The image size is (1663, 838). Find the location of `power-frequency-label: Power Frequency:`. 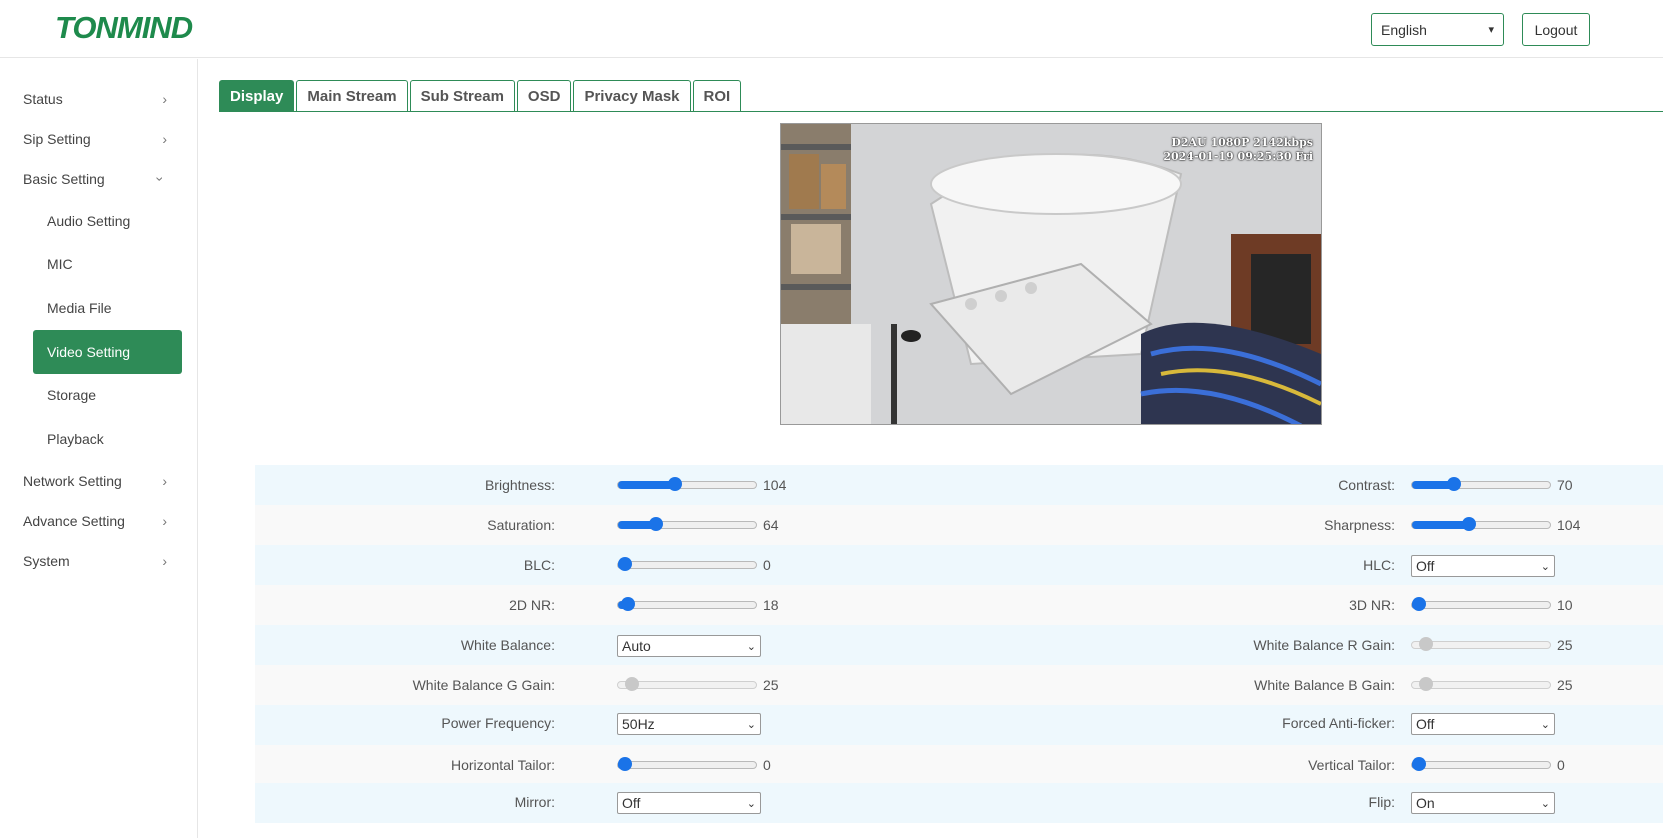

power-frequency-label: Power Frequency: is located at coordinates (498, 723).